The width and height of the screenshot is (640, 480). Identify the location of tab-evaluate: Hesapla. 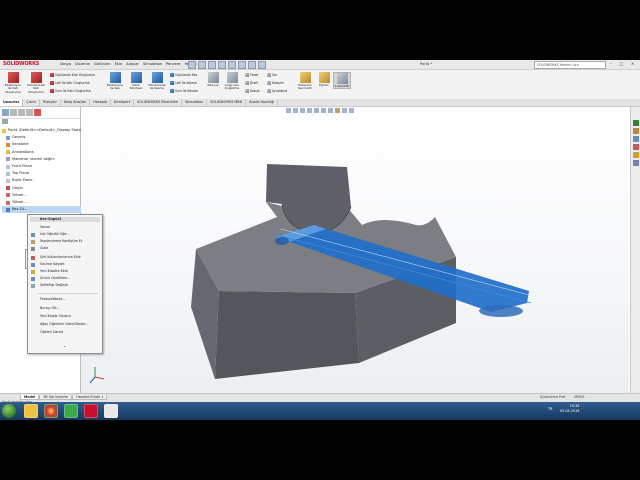
(100, 102).